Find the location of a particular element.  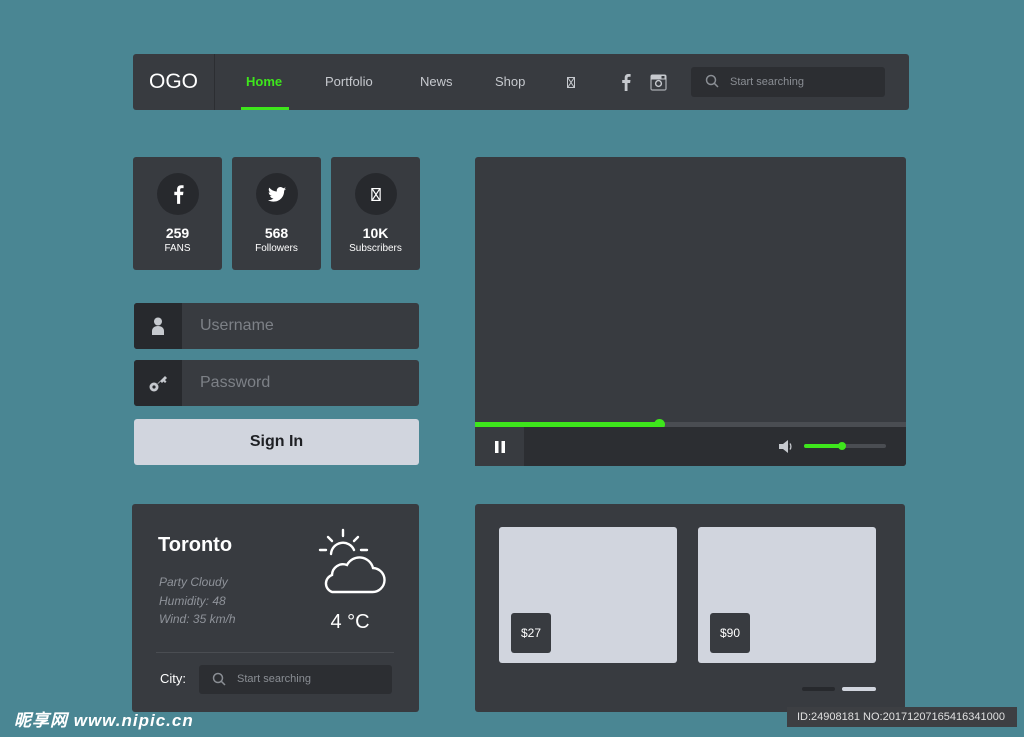

weather-temperature: 4 °C is located at coordinates (350, 622).